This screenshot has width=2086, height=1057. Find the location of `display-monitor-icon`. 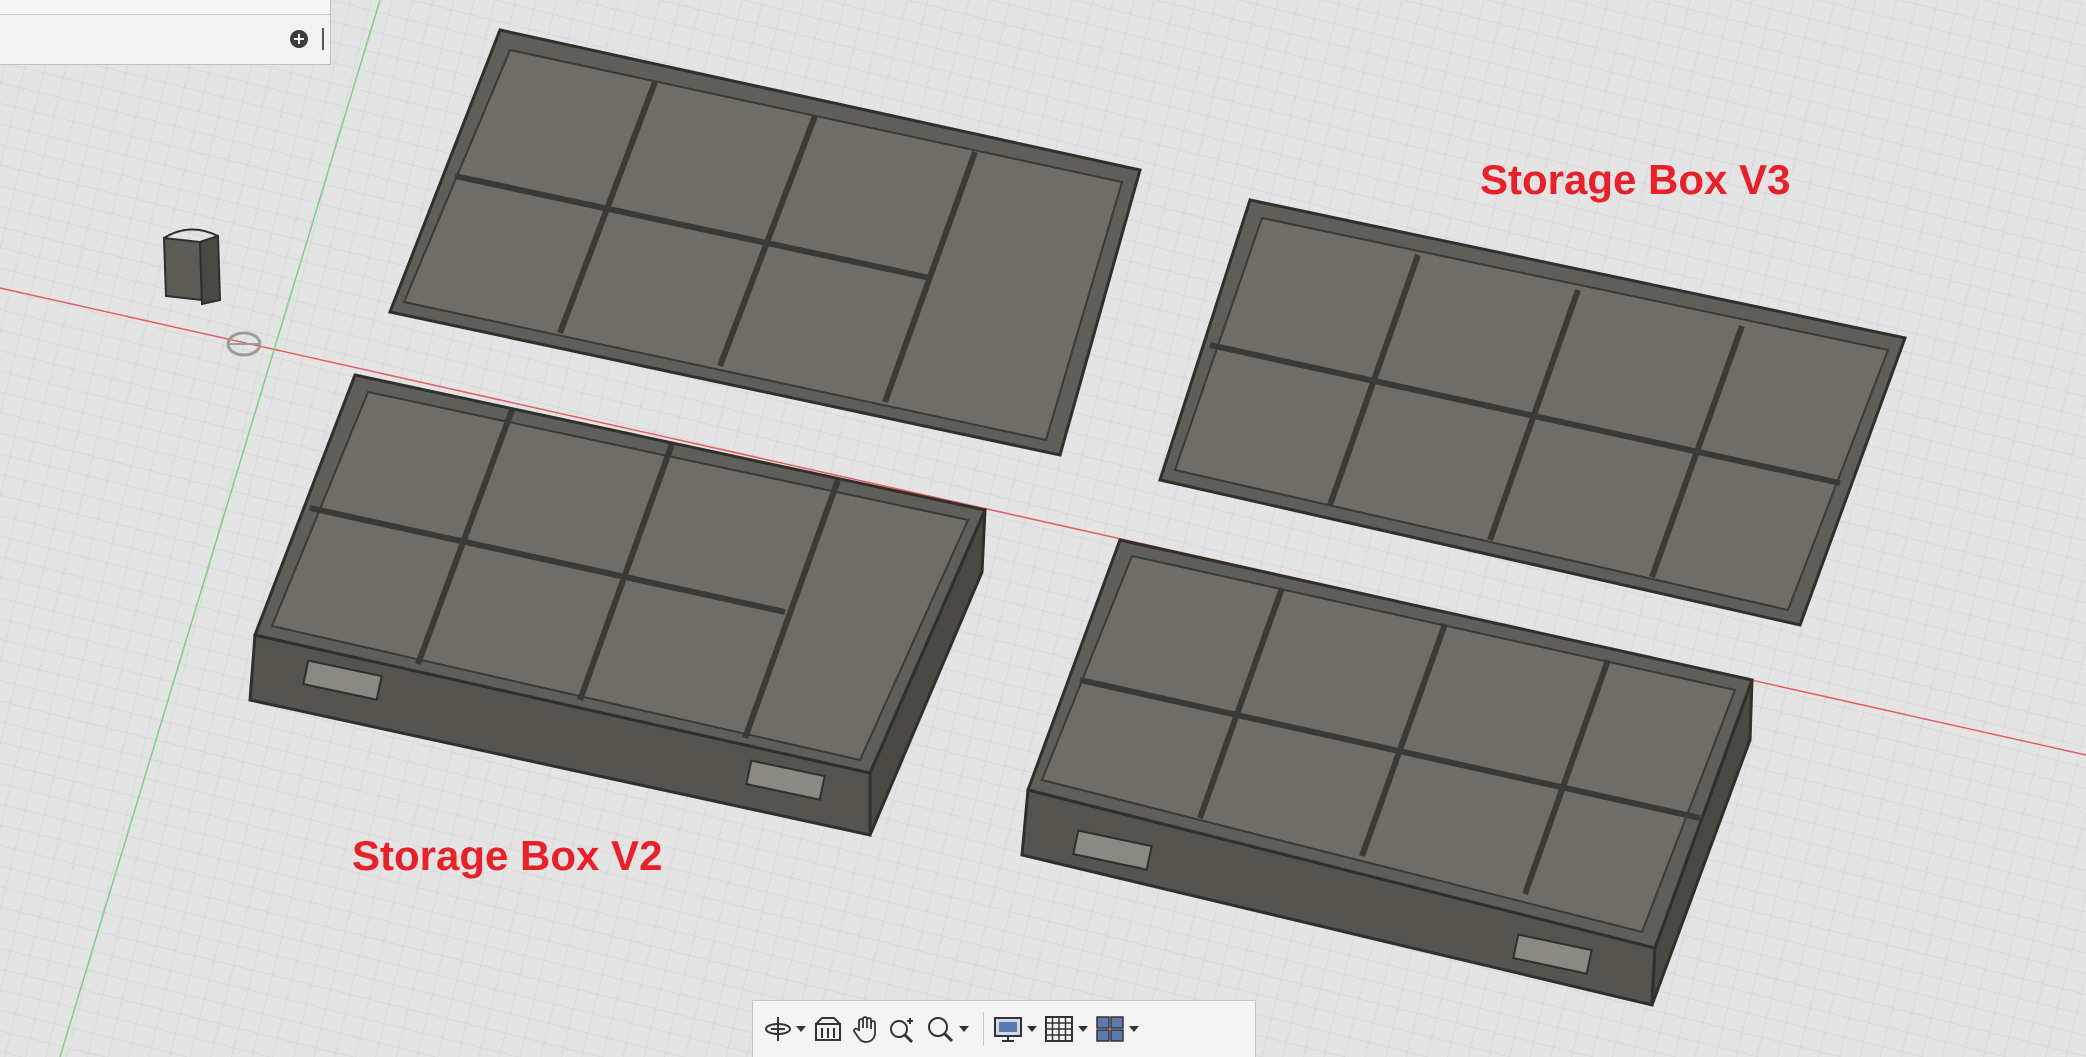

display-monitor-icon is located at coordinates (1008, 1029).